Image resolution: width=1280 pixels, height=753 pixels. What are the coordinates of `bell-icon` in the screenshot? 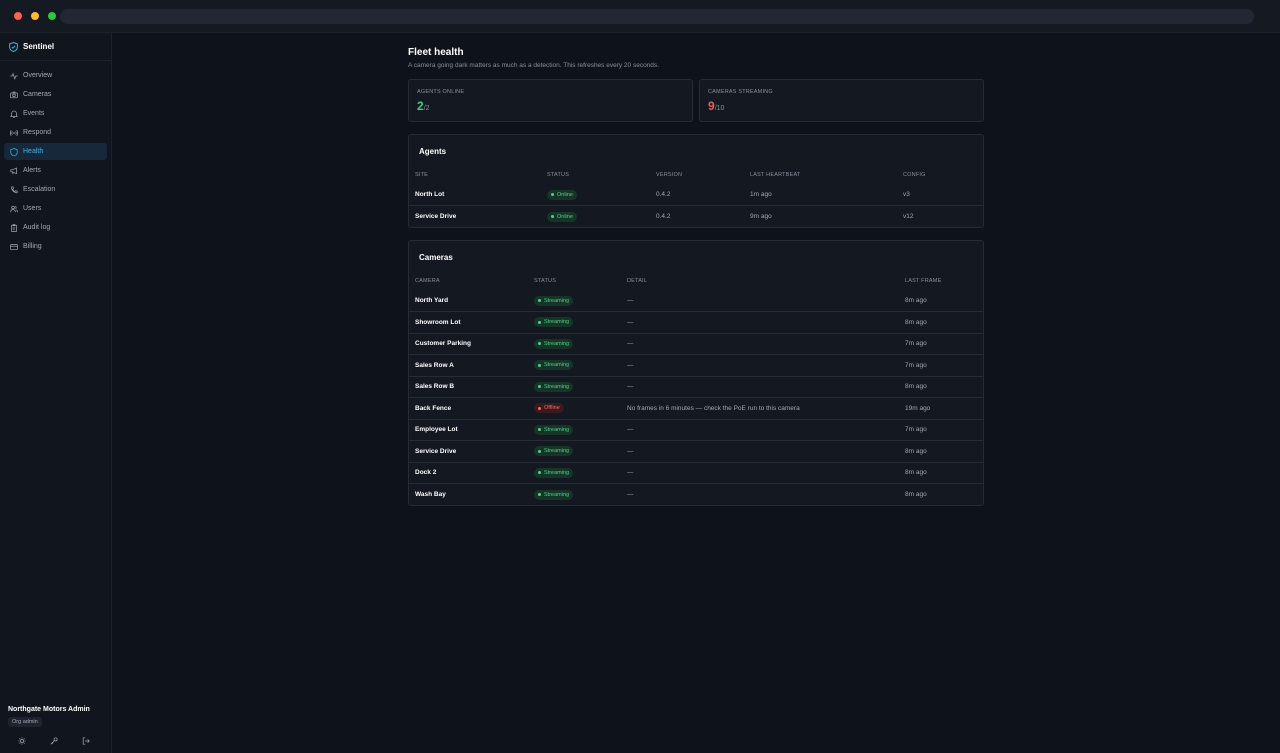 It's located at (14, 114).